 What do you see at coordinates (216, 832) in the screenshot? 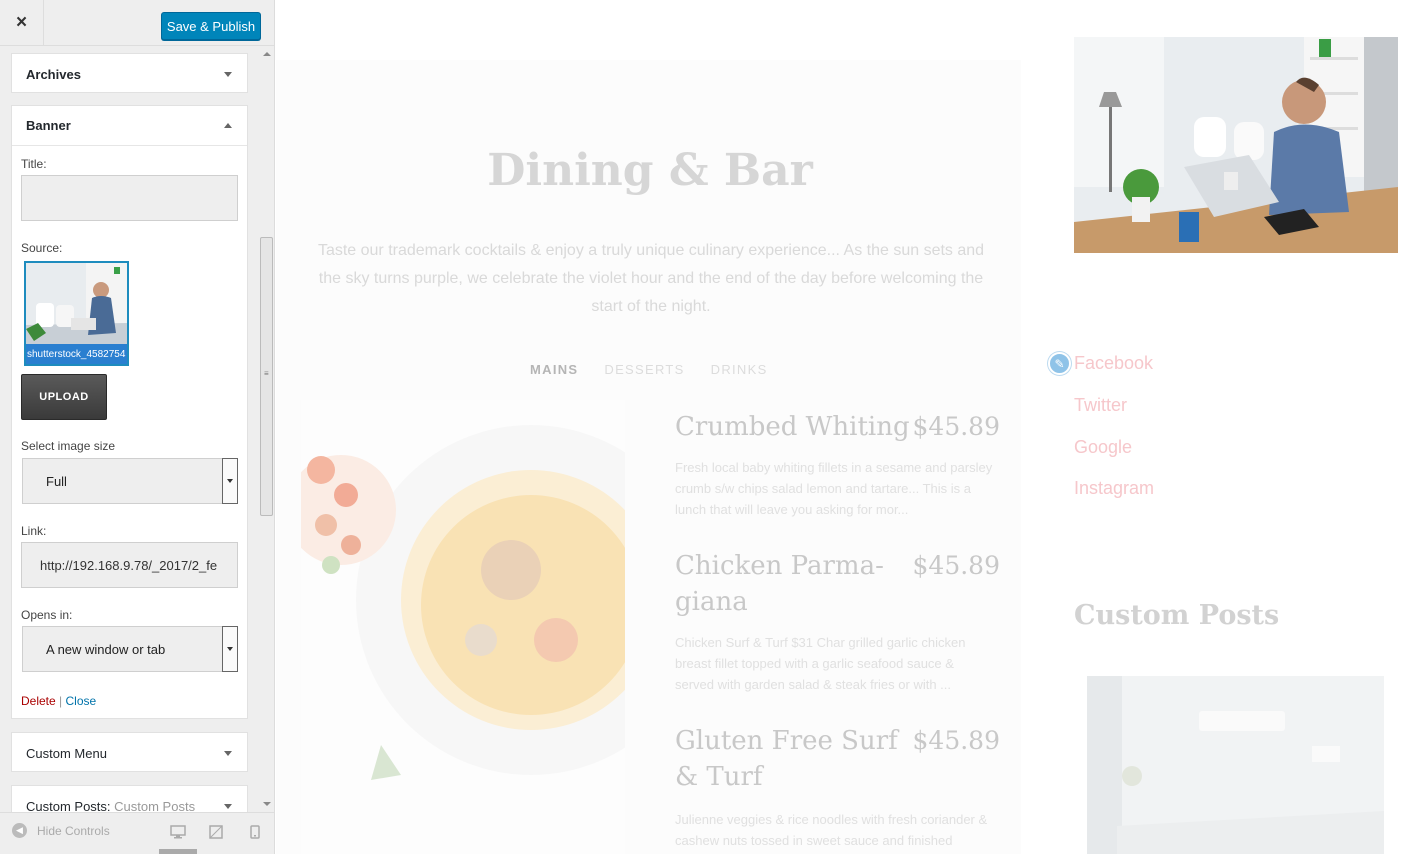
I see `tablet-icon` at bounding box center [216, 832].